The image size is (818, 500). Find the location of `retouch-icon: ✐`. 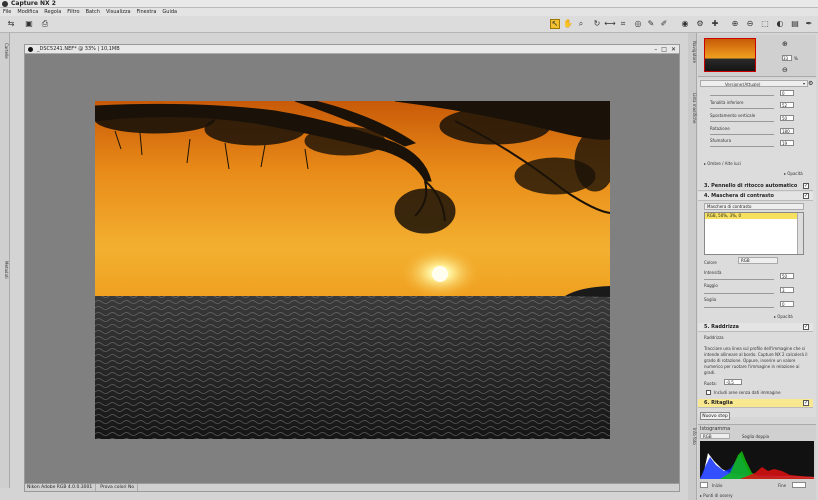

retouch-icon: ✐ is located at coordinates (664, 24).